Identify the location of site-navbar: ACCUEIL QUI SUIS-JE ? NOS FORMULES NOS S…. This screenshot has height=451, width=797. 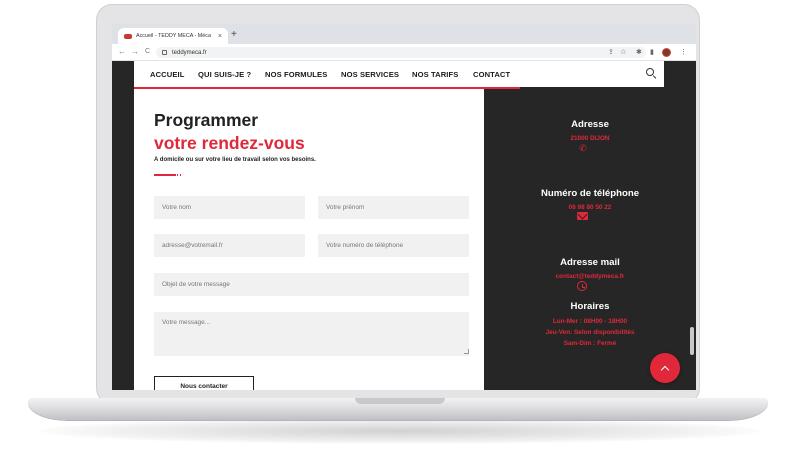
(399, 75).